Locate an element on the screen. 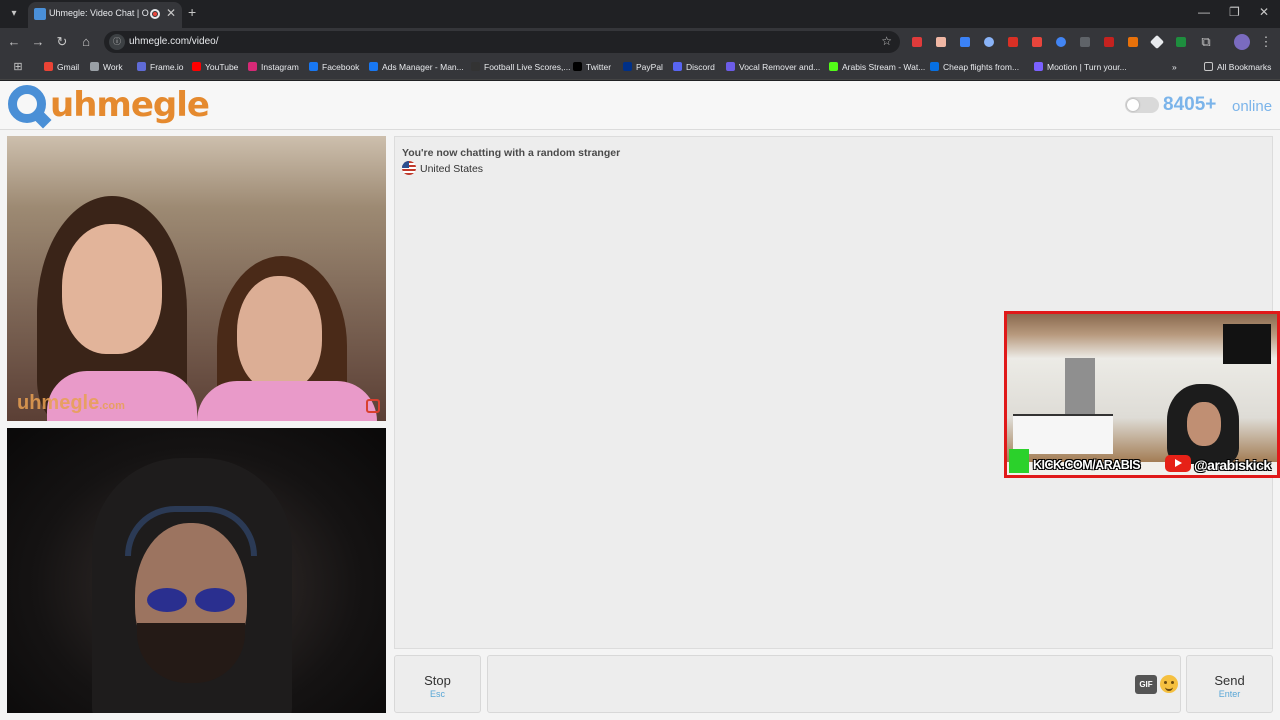 This screenshot has height=720, width=1280. browser-tab-bar: ▾ Uhmegle: Video Chat | Omegle ✕ + — ❐ ✕ is located at coordinates (640, 14).